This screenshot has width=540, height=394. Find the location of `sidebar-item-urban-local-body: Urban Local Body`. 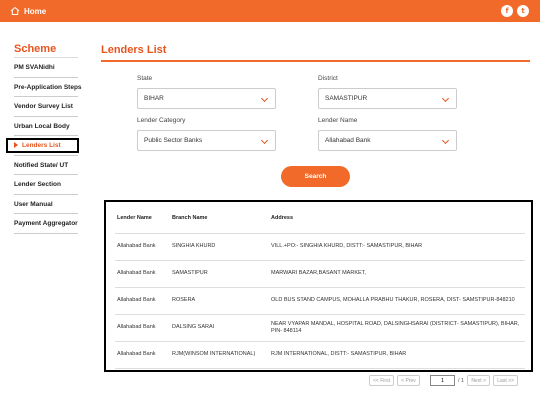

sidebar-item-urban-local-body: Urban Local Body is located at coordinates (46, 126).